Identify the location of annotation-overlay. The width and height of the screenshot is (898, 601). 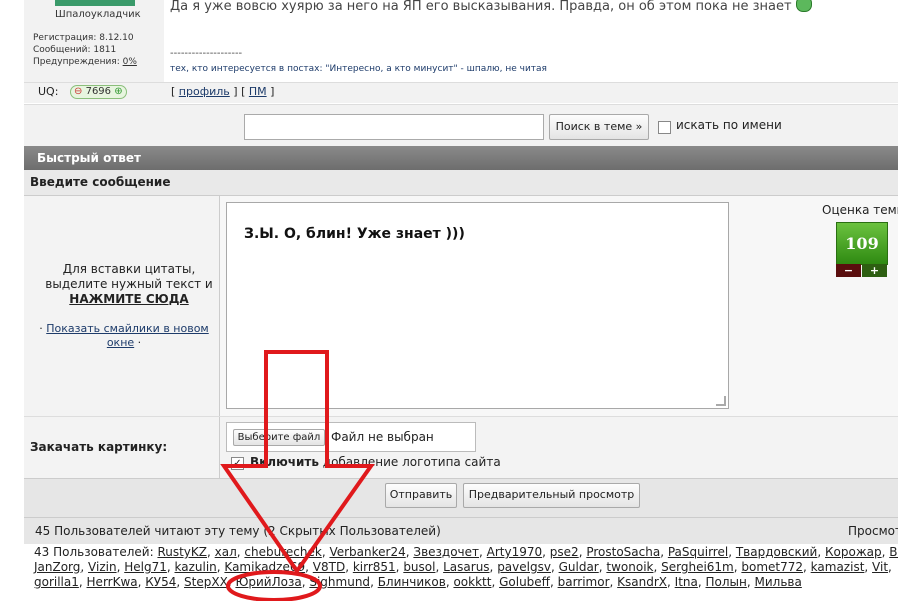
(297, 475).